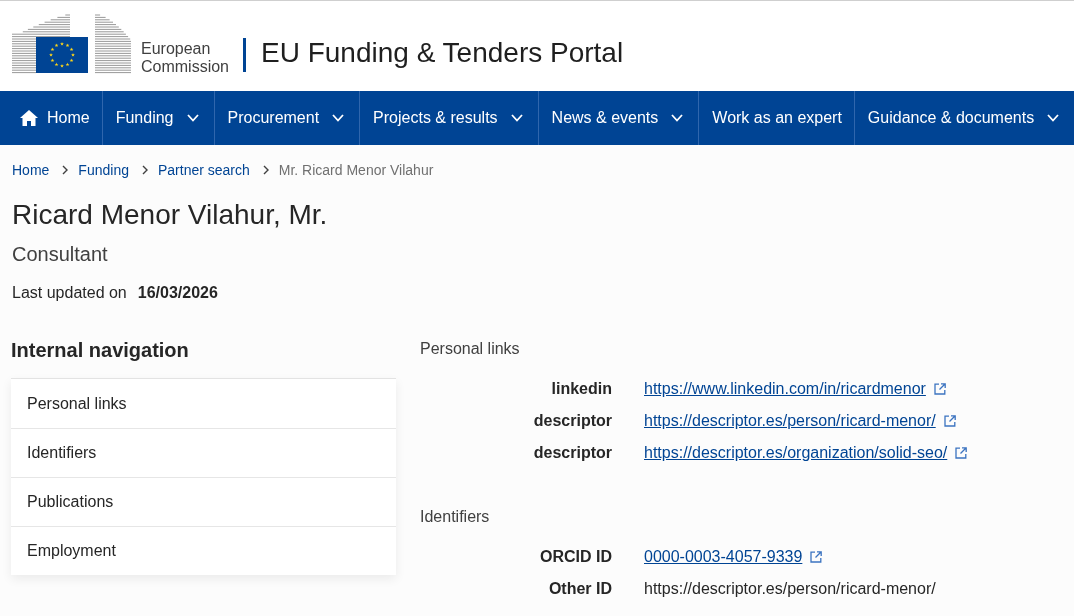 This screenshot has height=616, width=1074. Describe the element at coordinates (470, 349) in the screenshot. I see `section-title: Personal links` at that location.